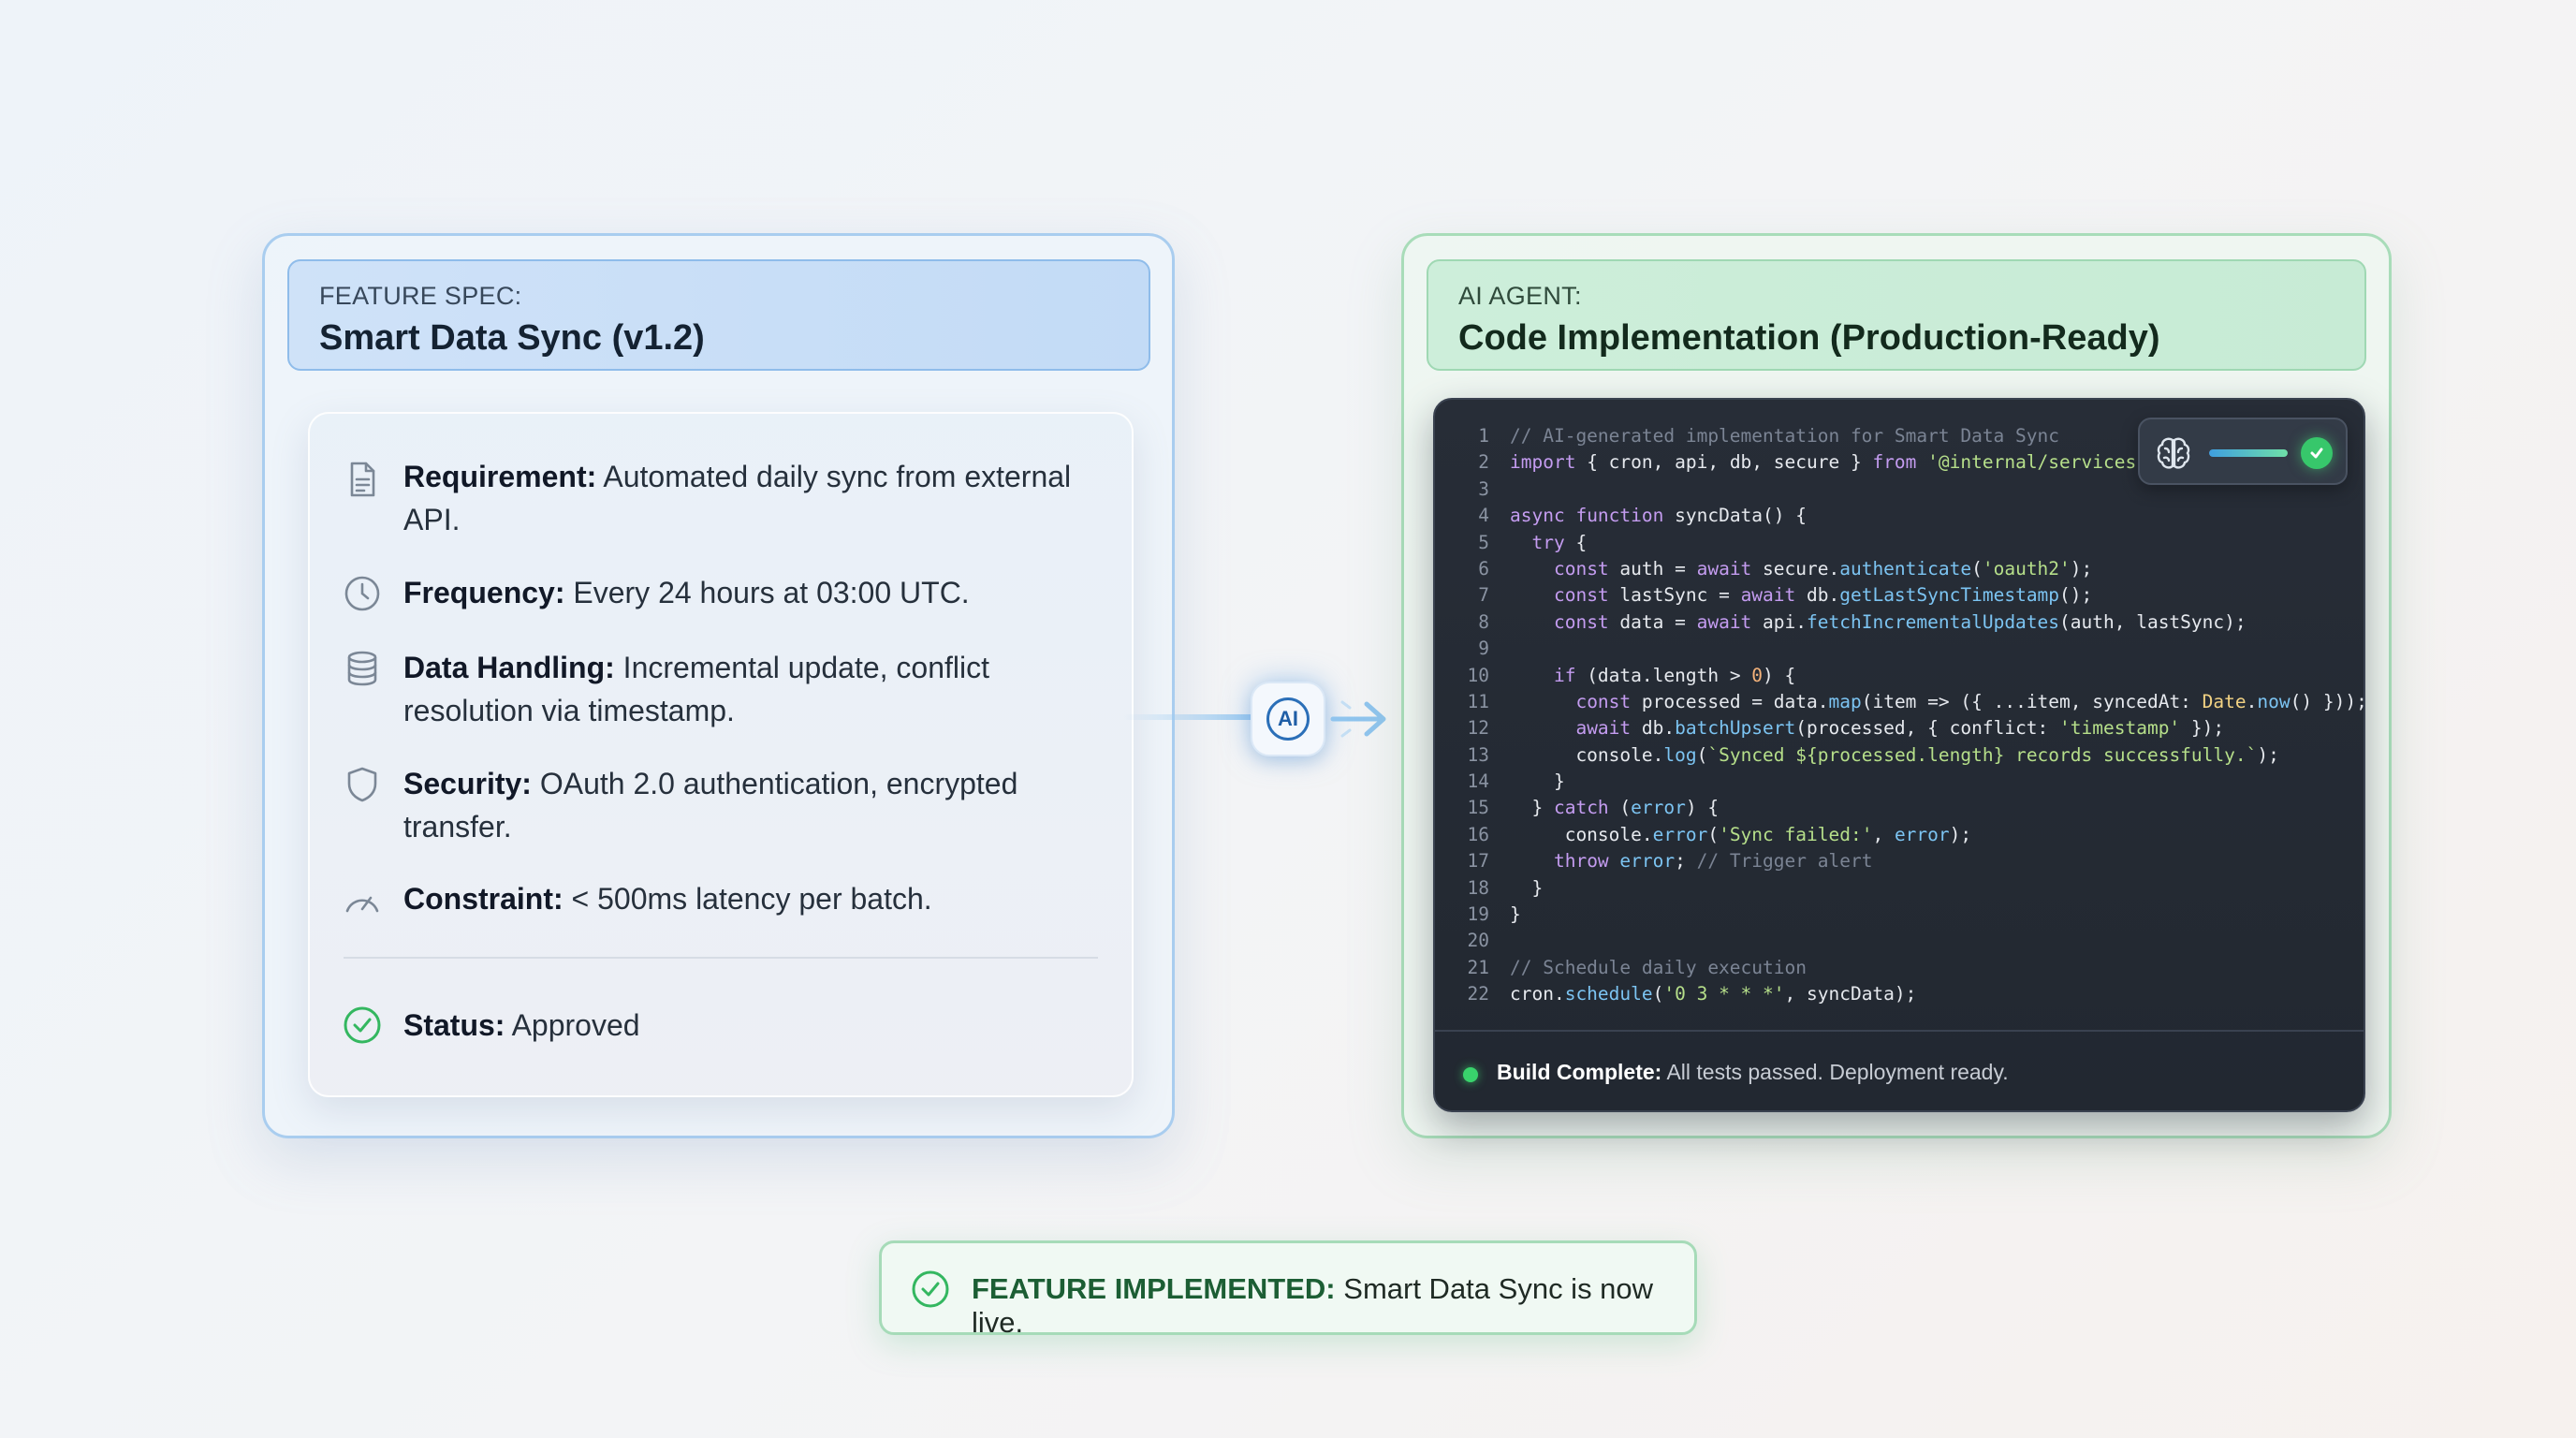  Describe the element at coordinates (1358, 719) in the screenshot. I see `arrow-right-icon` at that location.